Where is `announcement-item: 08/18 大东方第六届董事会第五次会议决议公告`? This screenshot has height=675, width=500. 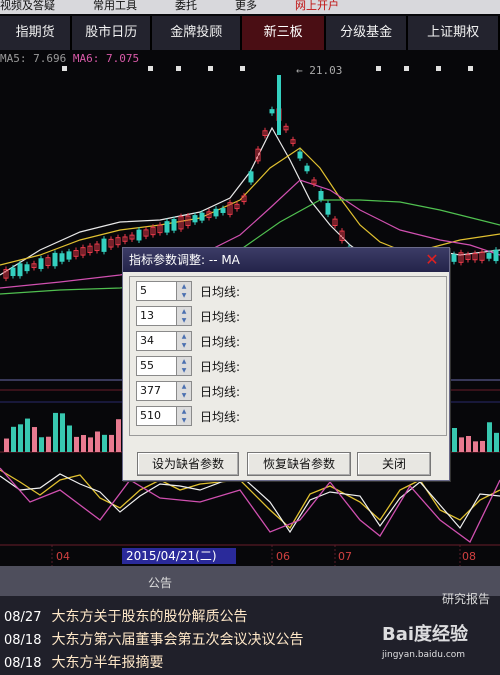
announcement-item: 08/18 大东方第六届董事会第五次会议决议公告 is located at coordinates (153, 639).